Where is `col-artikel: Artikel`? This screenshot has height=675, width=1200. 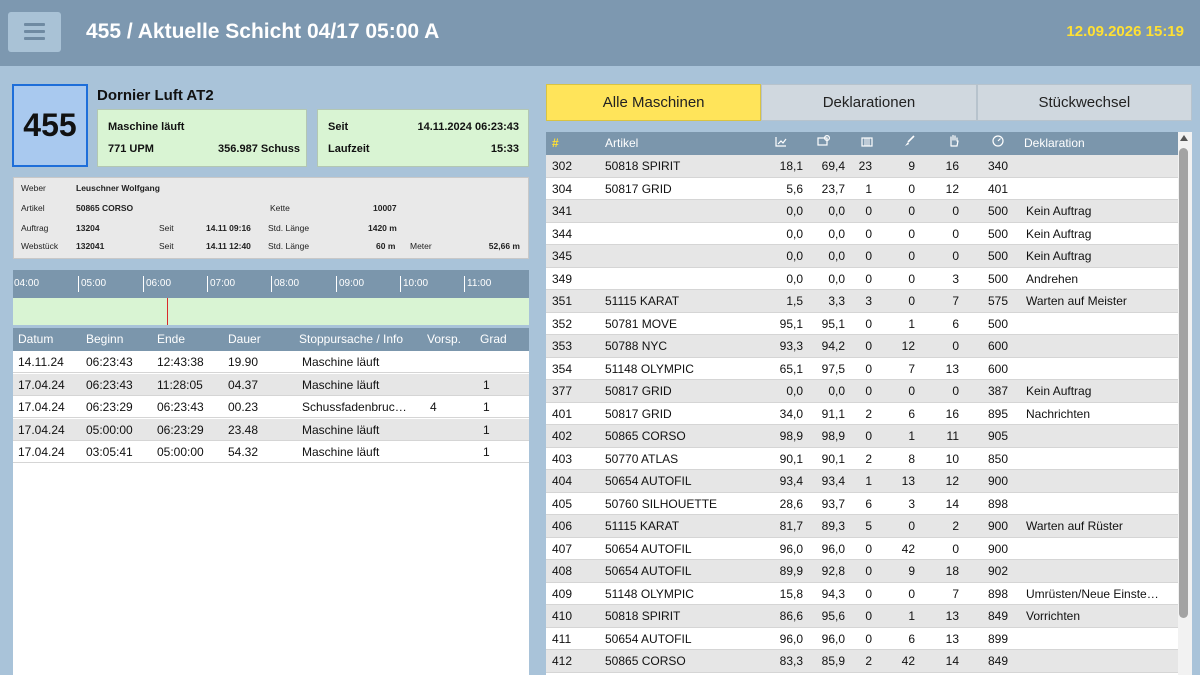
col-artikel: Artikel is located at coordinates (621, 143).